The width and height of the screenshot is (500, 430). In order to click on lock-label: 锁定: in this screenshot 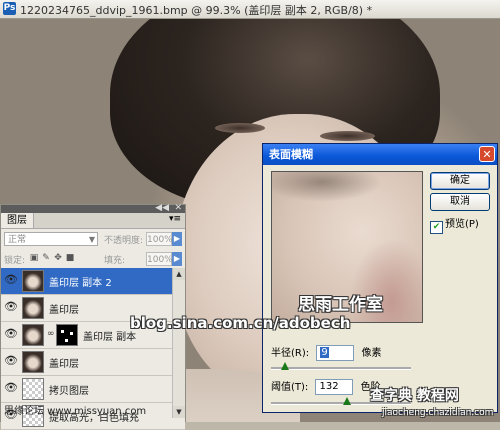, I will do `click(15, 261)`.